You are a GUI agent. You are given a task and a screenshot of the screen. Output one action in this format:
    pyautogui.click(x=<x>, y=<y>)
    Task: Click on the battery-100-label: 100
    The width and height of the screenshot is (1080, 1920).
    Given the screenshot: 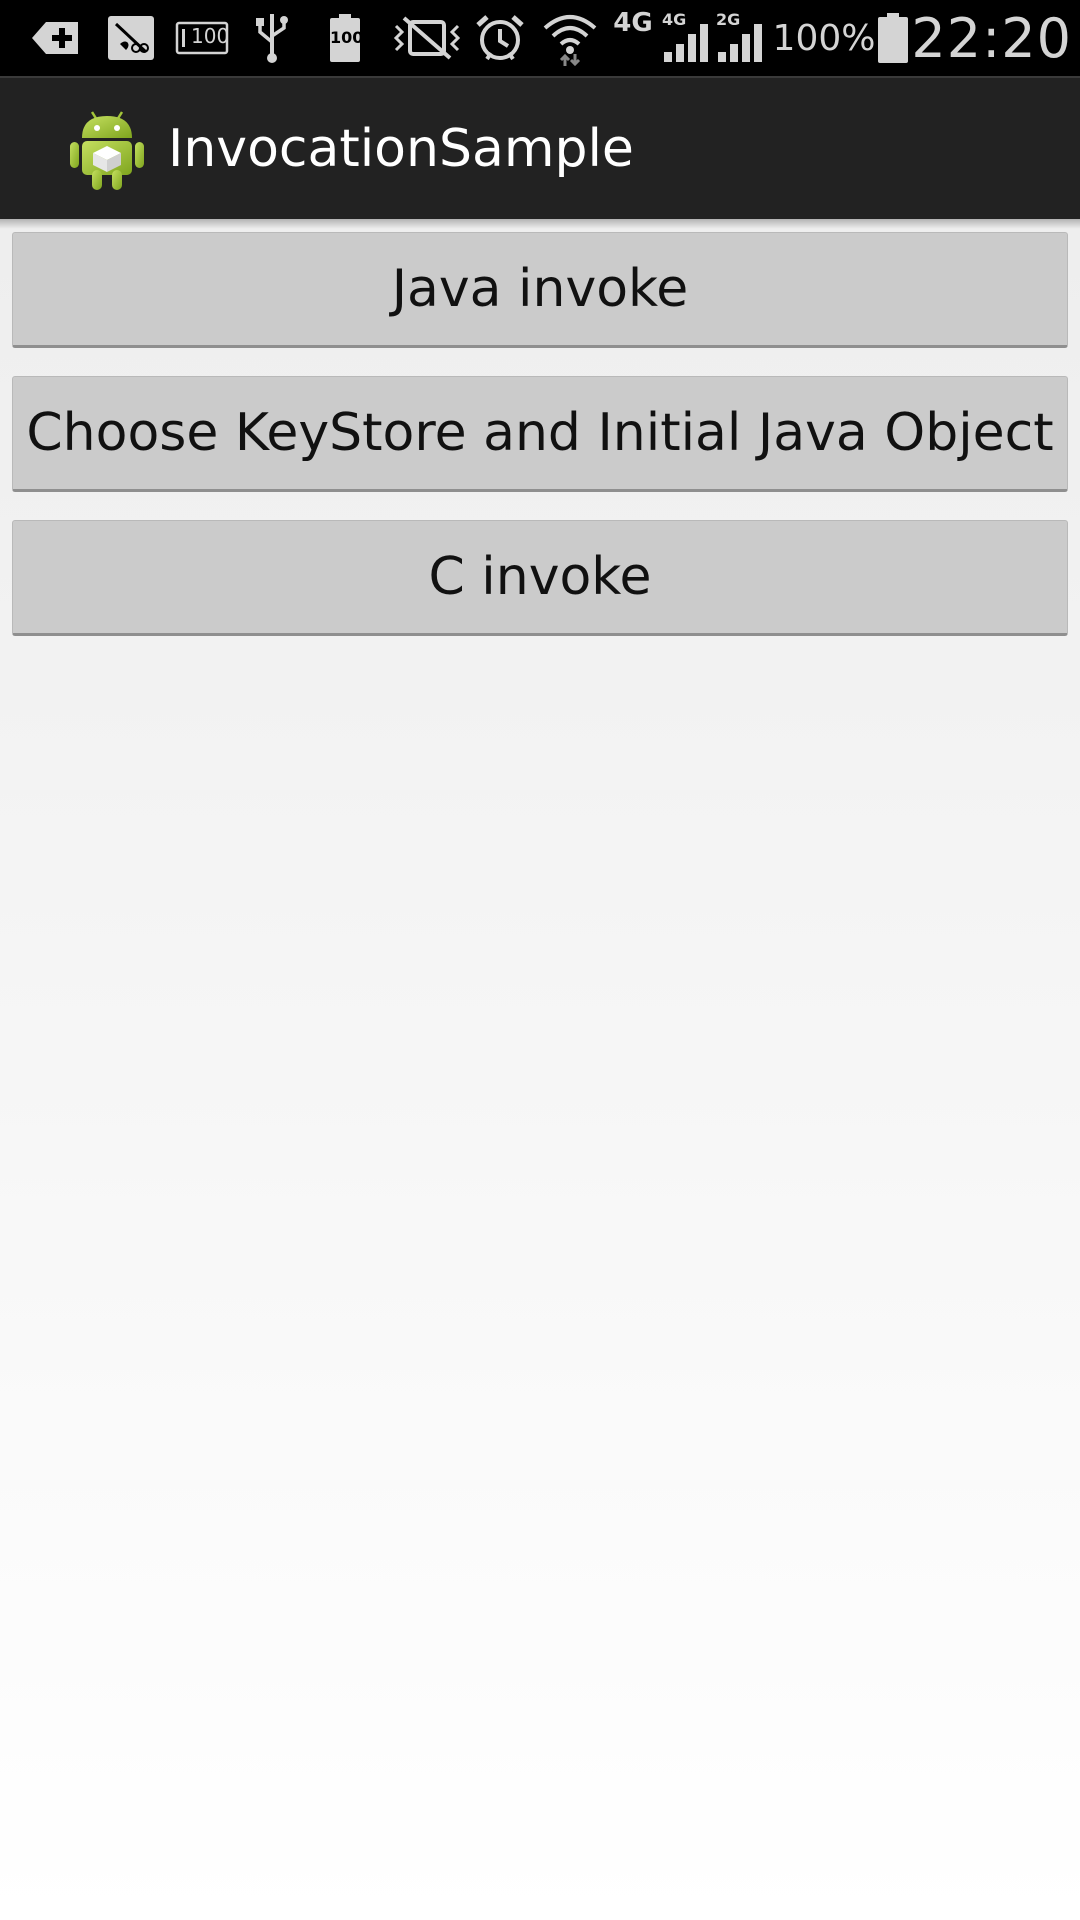 What is the action you would take?
    pyautogui.click(x=347, y=37)
    